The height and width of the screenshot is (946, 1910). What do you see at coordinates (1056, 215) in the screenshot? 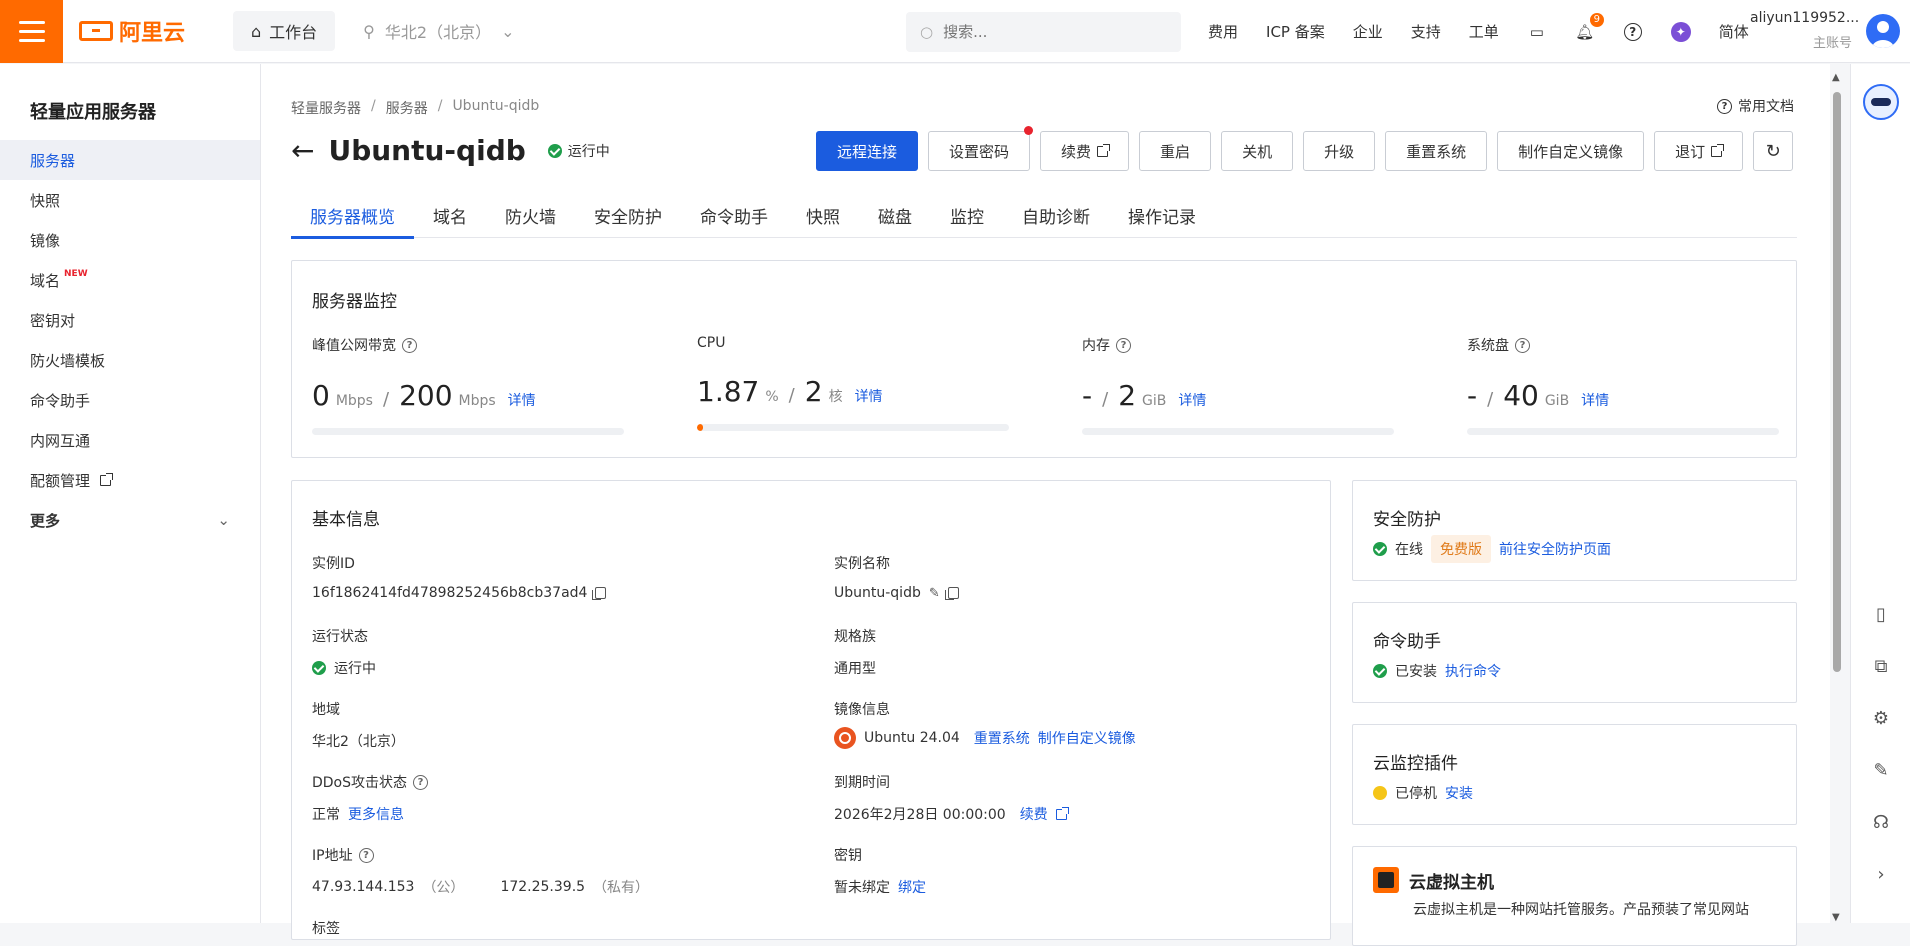
I see `tab-self-diagnosis: 自助诊断` at bounding box center [1056, 215].